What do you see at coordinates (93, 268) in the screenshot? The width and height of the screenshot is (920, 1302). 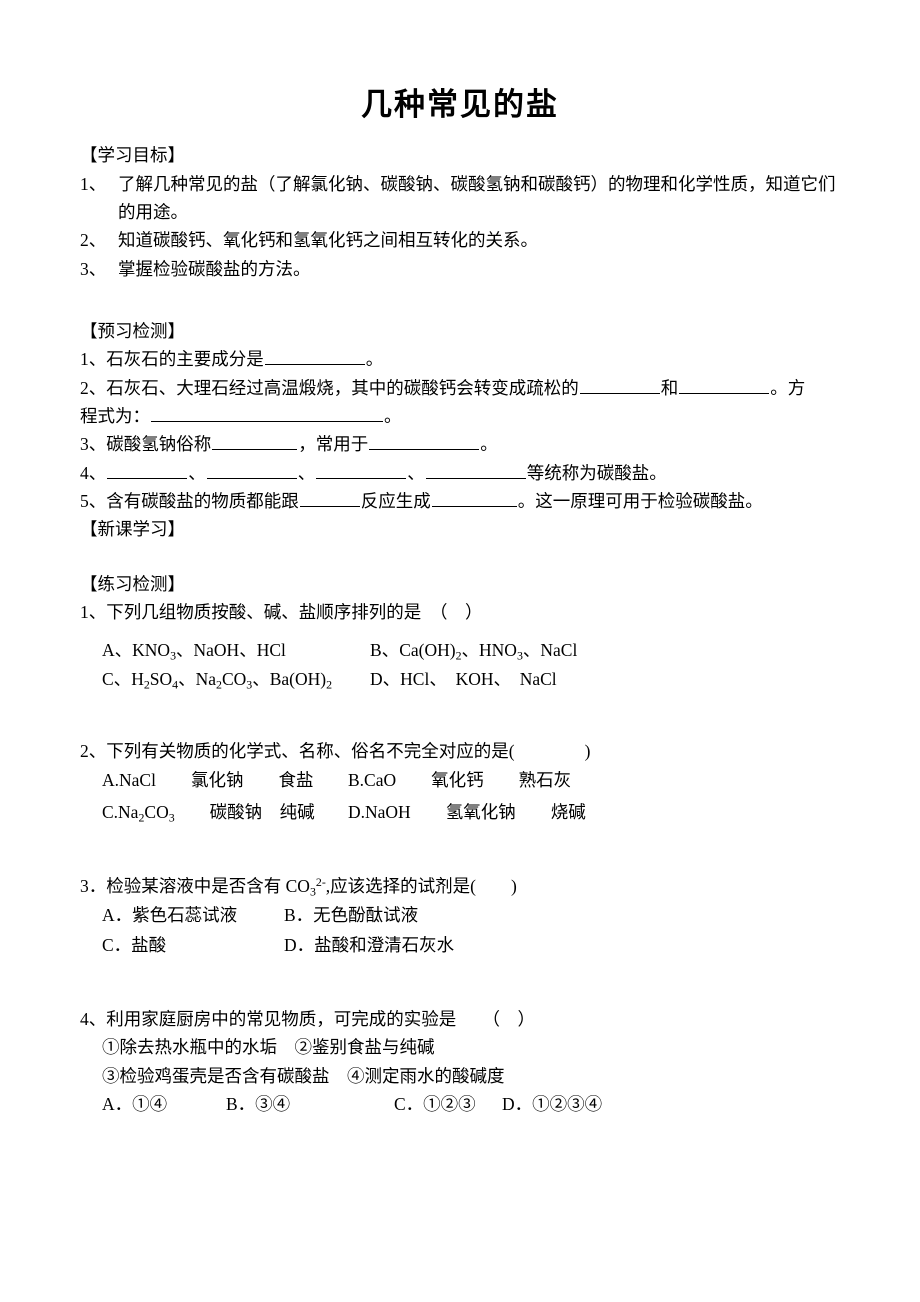 I see `objective-number: 3、` at bounding box center [93, 268].